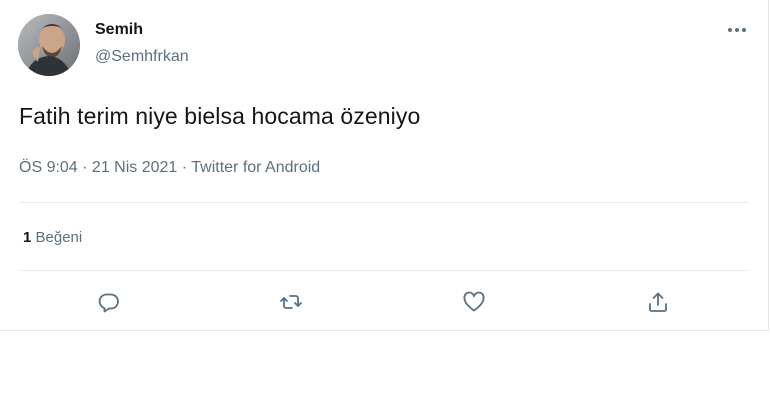 Image resolution: width=770 pixels, height=413 pixels. What do you see at coordinates (384, 302) in the screenshot?
I see `action-bar` at bounding box center [384, 302].